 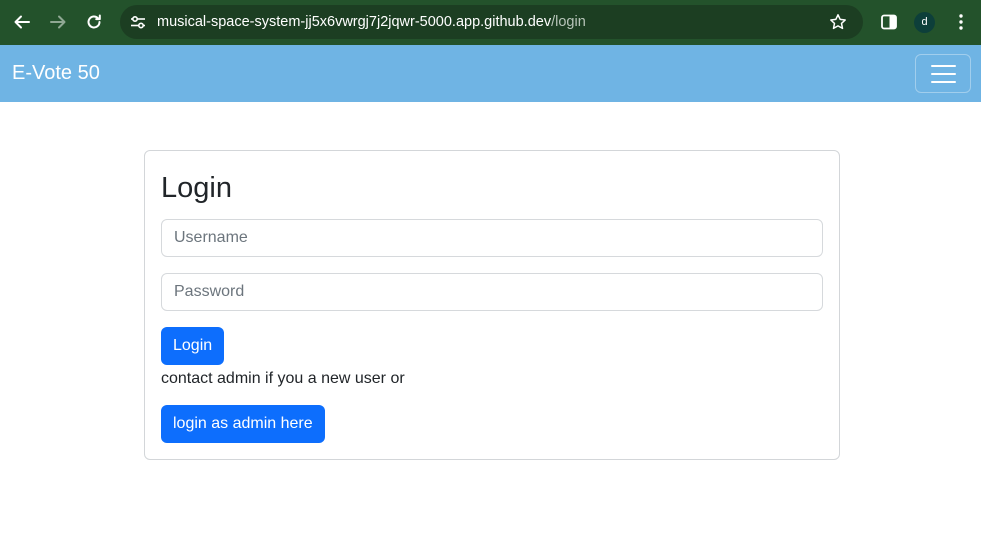 What do you see at coordinates (243, 424) in the screenshot?
I see `admin-login-button: login as admin here` at bounding box center [243, 424].